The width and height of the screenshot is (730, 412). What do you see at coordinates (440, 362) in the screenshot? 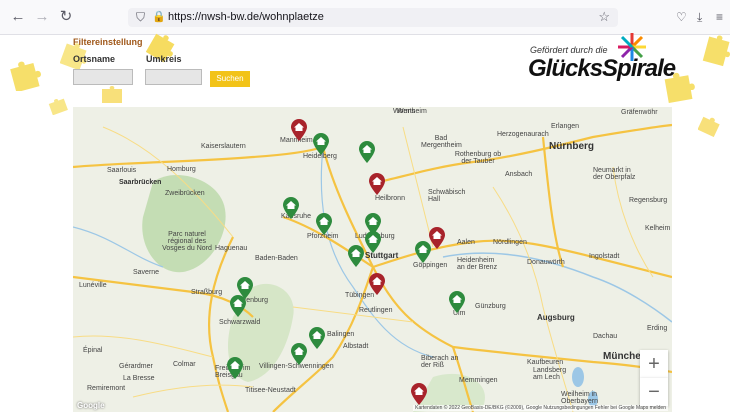
I see `city-label: Biberach an der Riß` at bounding box center [440, 362].